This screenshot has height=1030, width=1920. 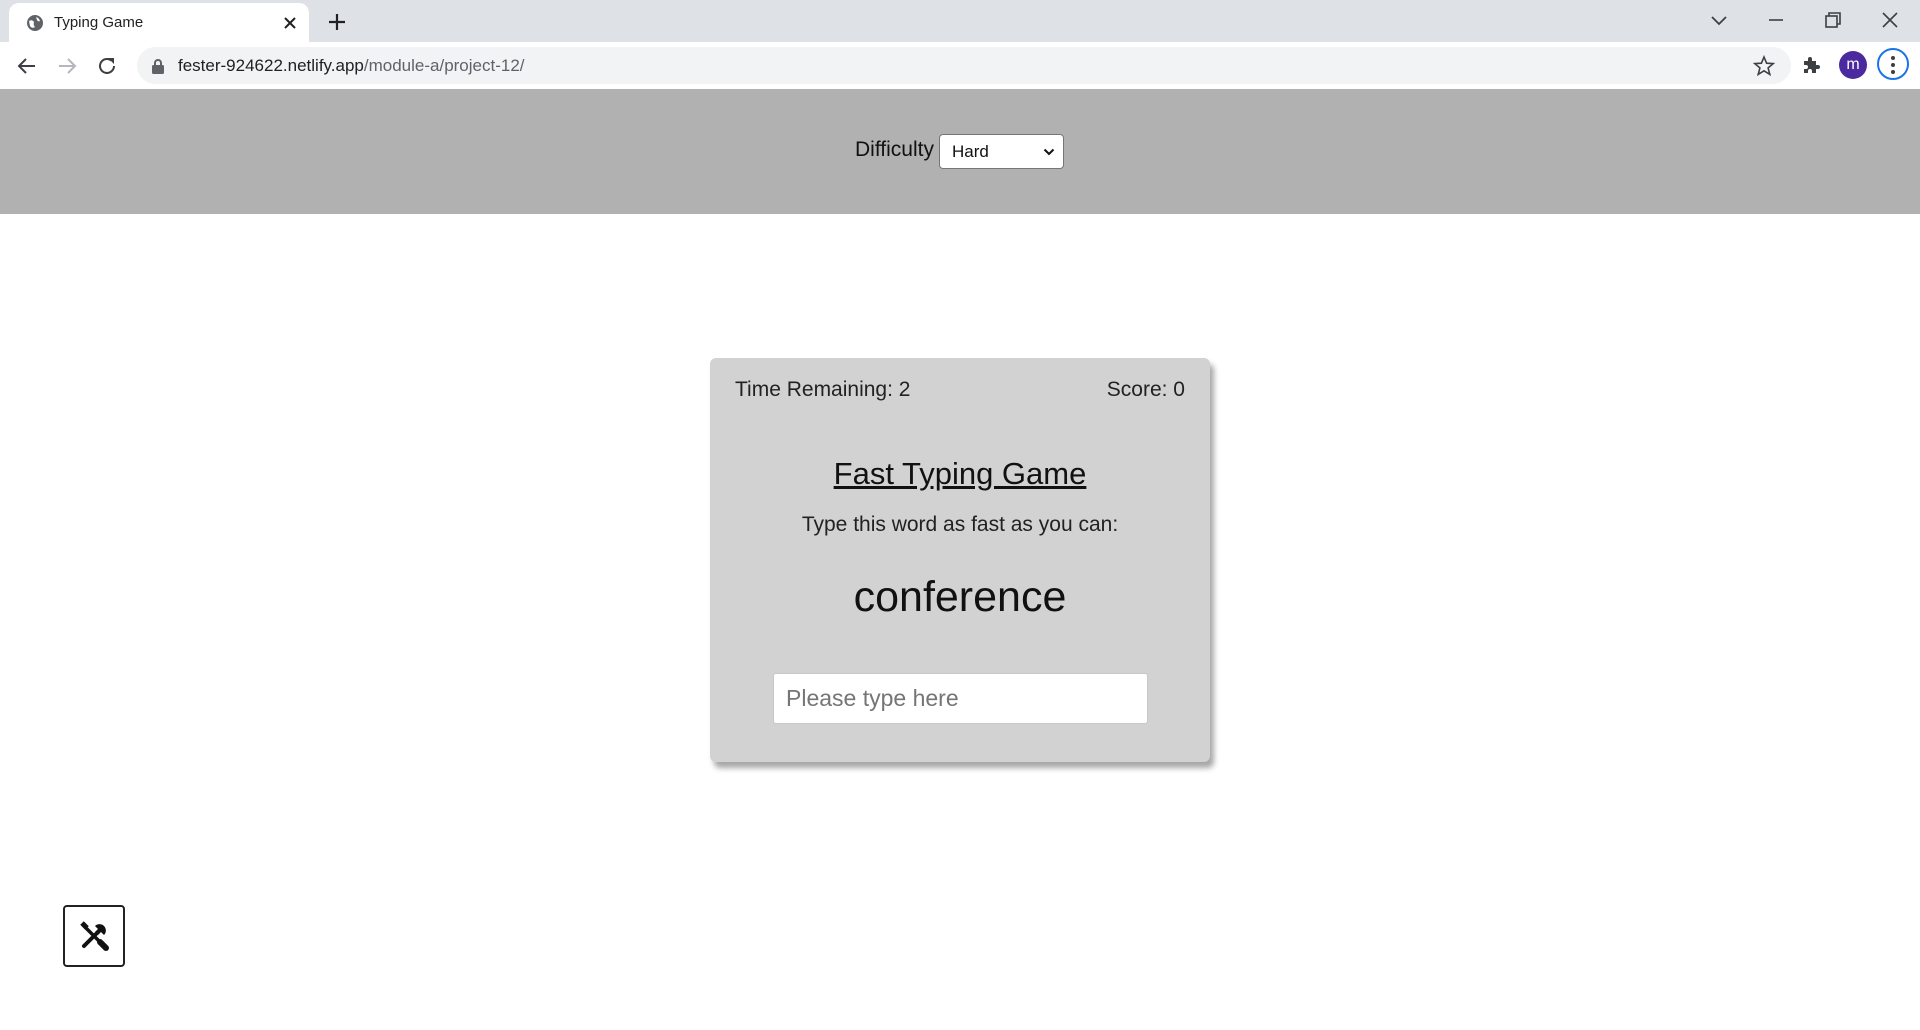 I want to click on reload-icon, so click(x=107, y=66).